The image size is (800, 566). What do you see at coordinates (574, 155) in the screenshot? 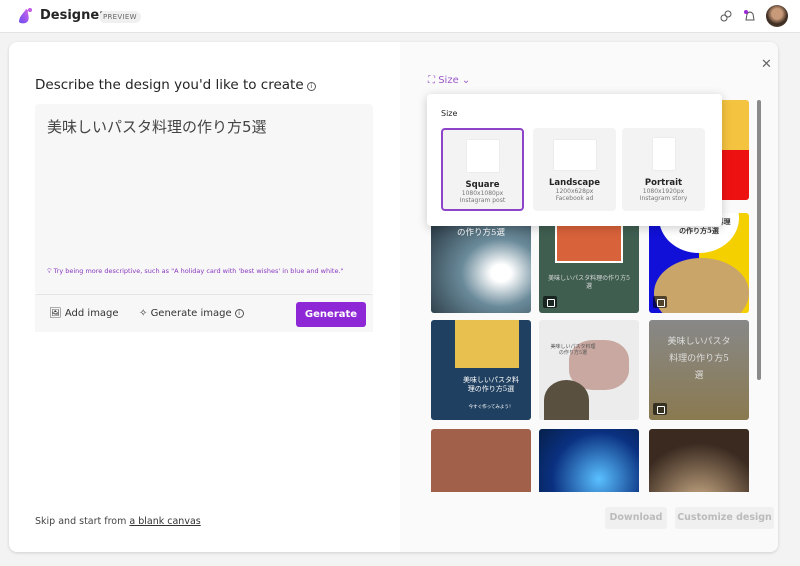
I see `landscape-thumb` at bounding box center [574, 155].